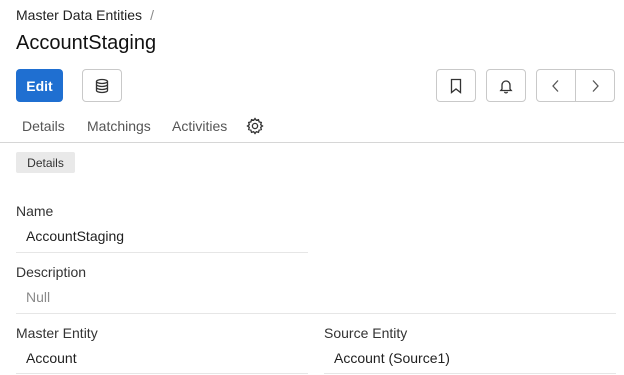 Image resolution: width=624 pixels, height=375 pixels. I want to click on master-entity-value: Account, so click(51, 358).